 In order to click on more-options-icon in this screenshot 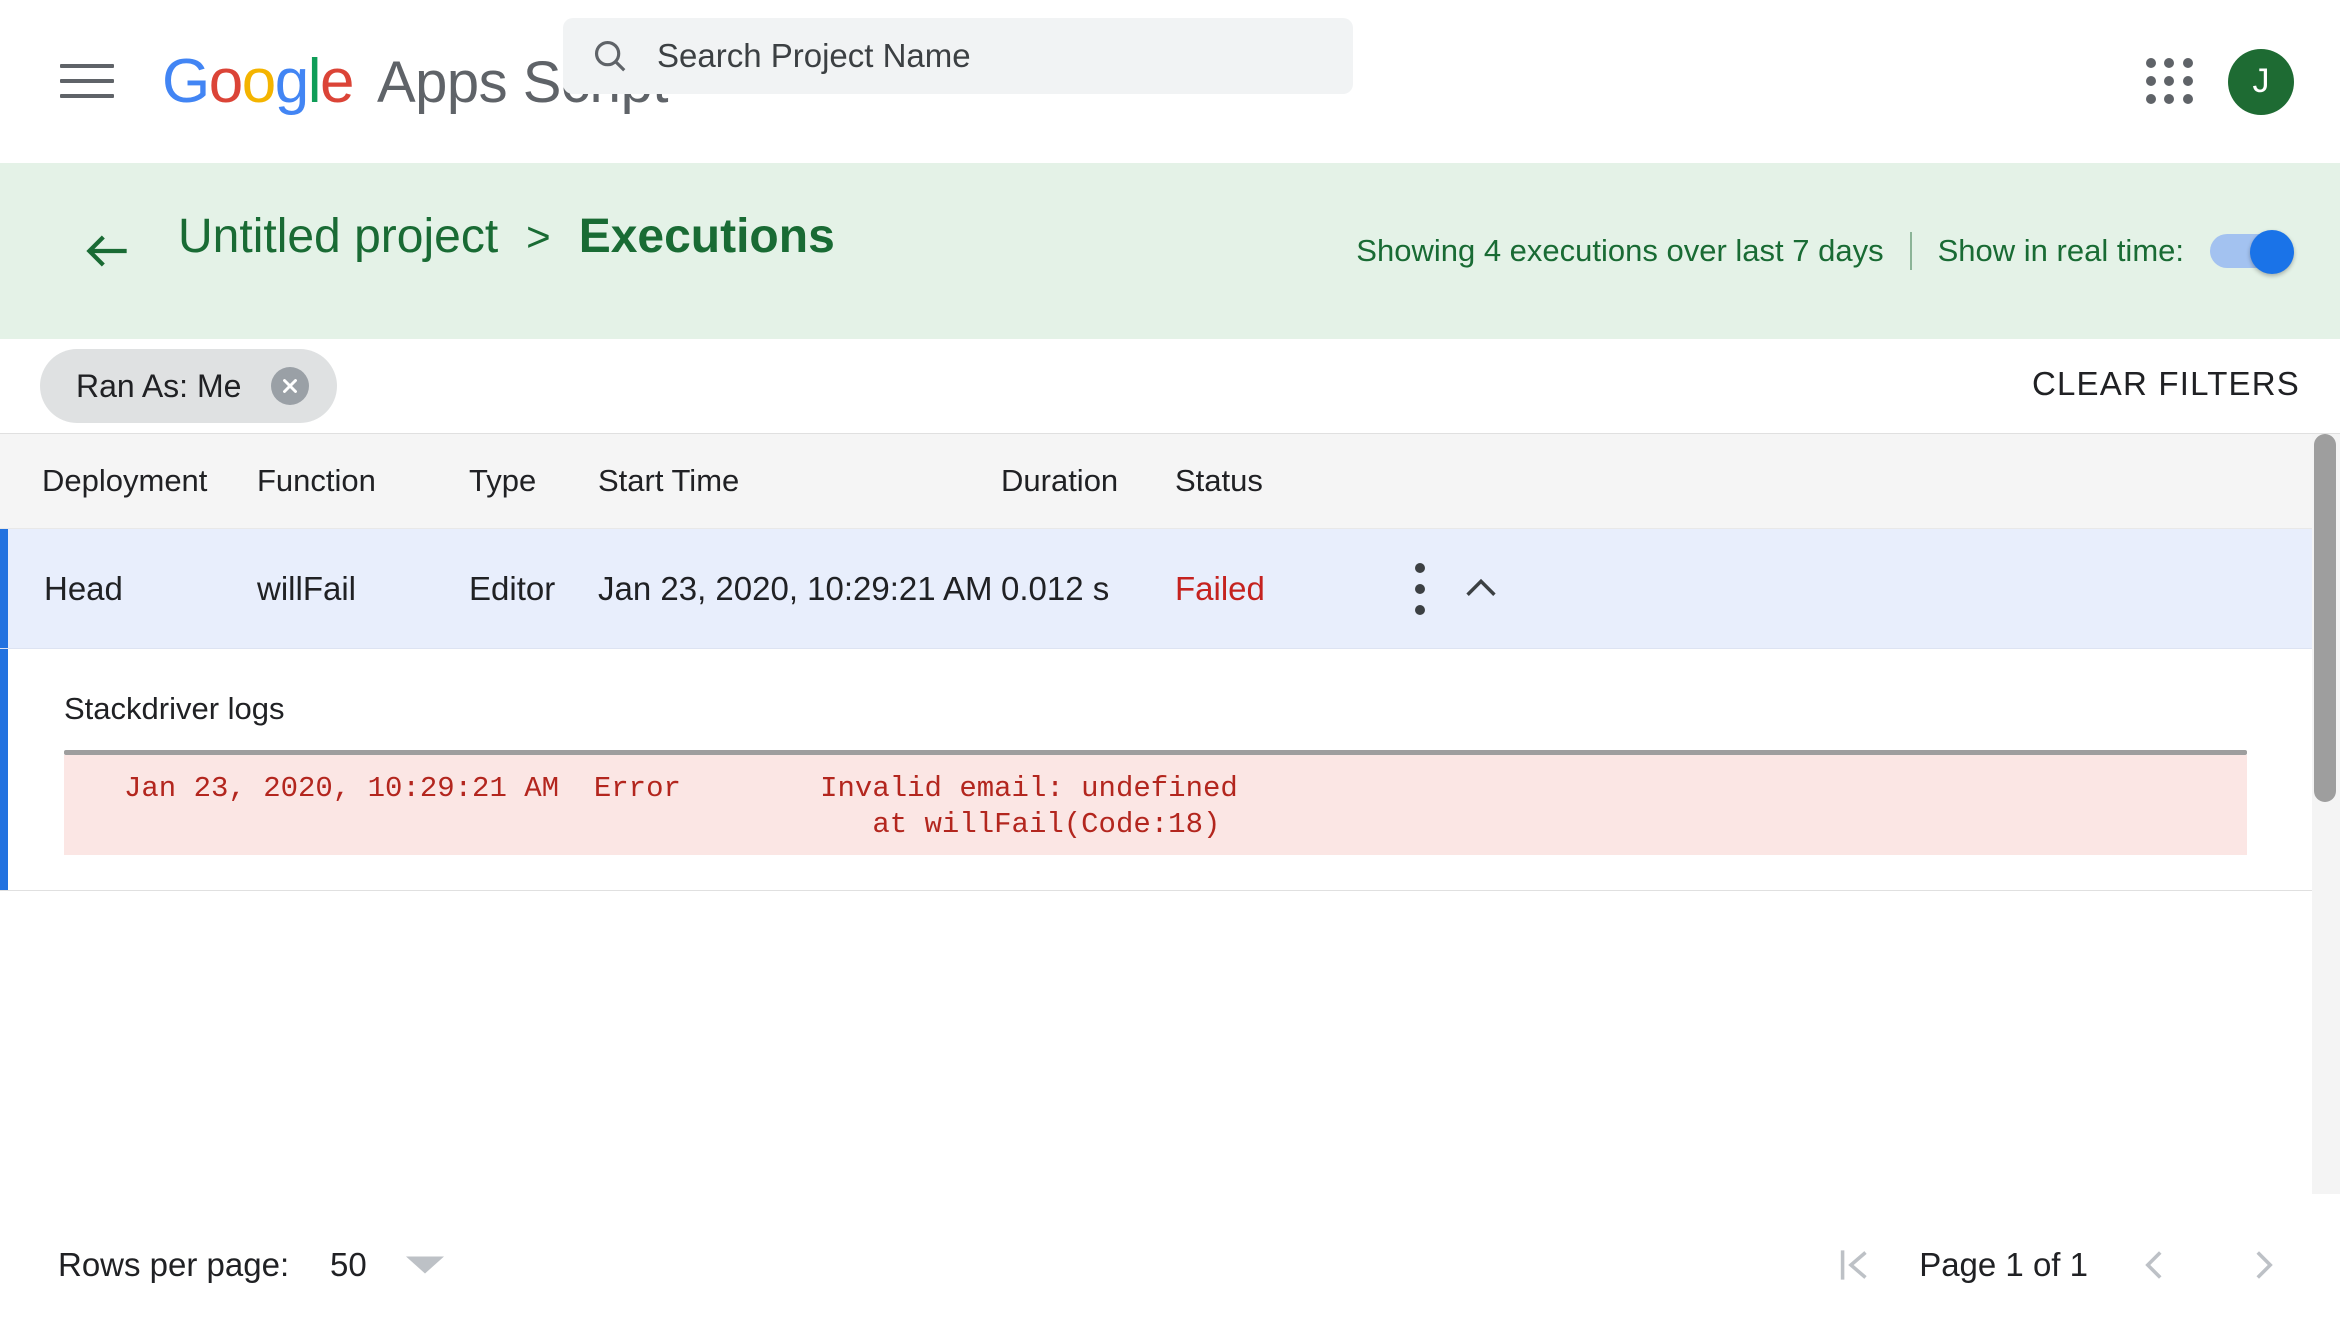, I will do `click(1420, 588)`.